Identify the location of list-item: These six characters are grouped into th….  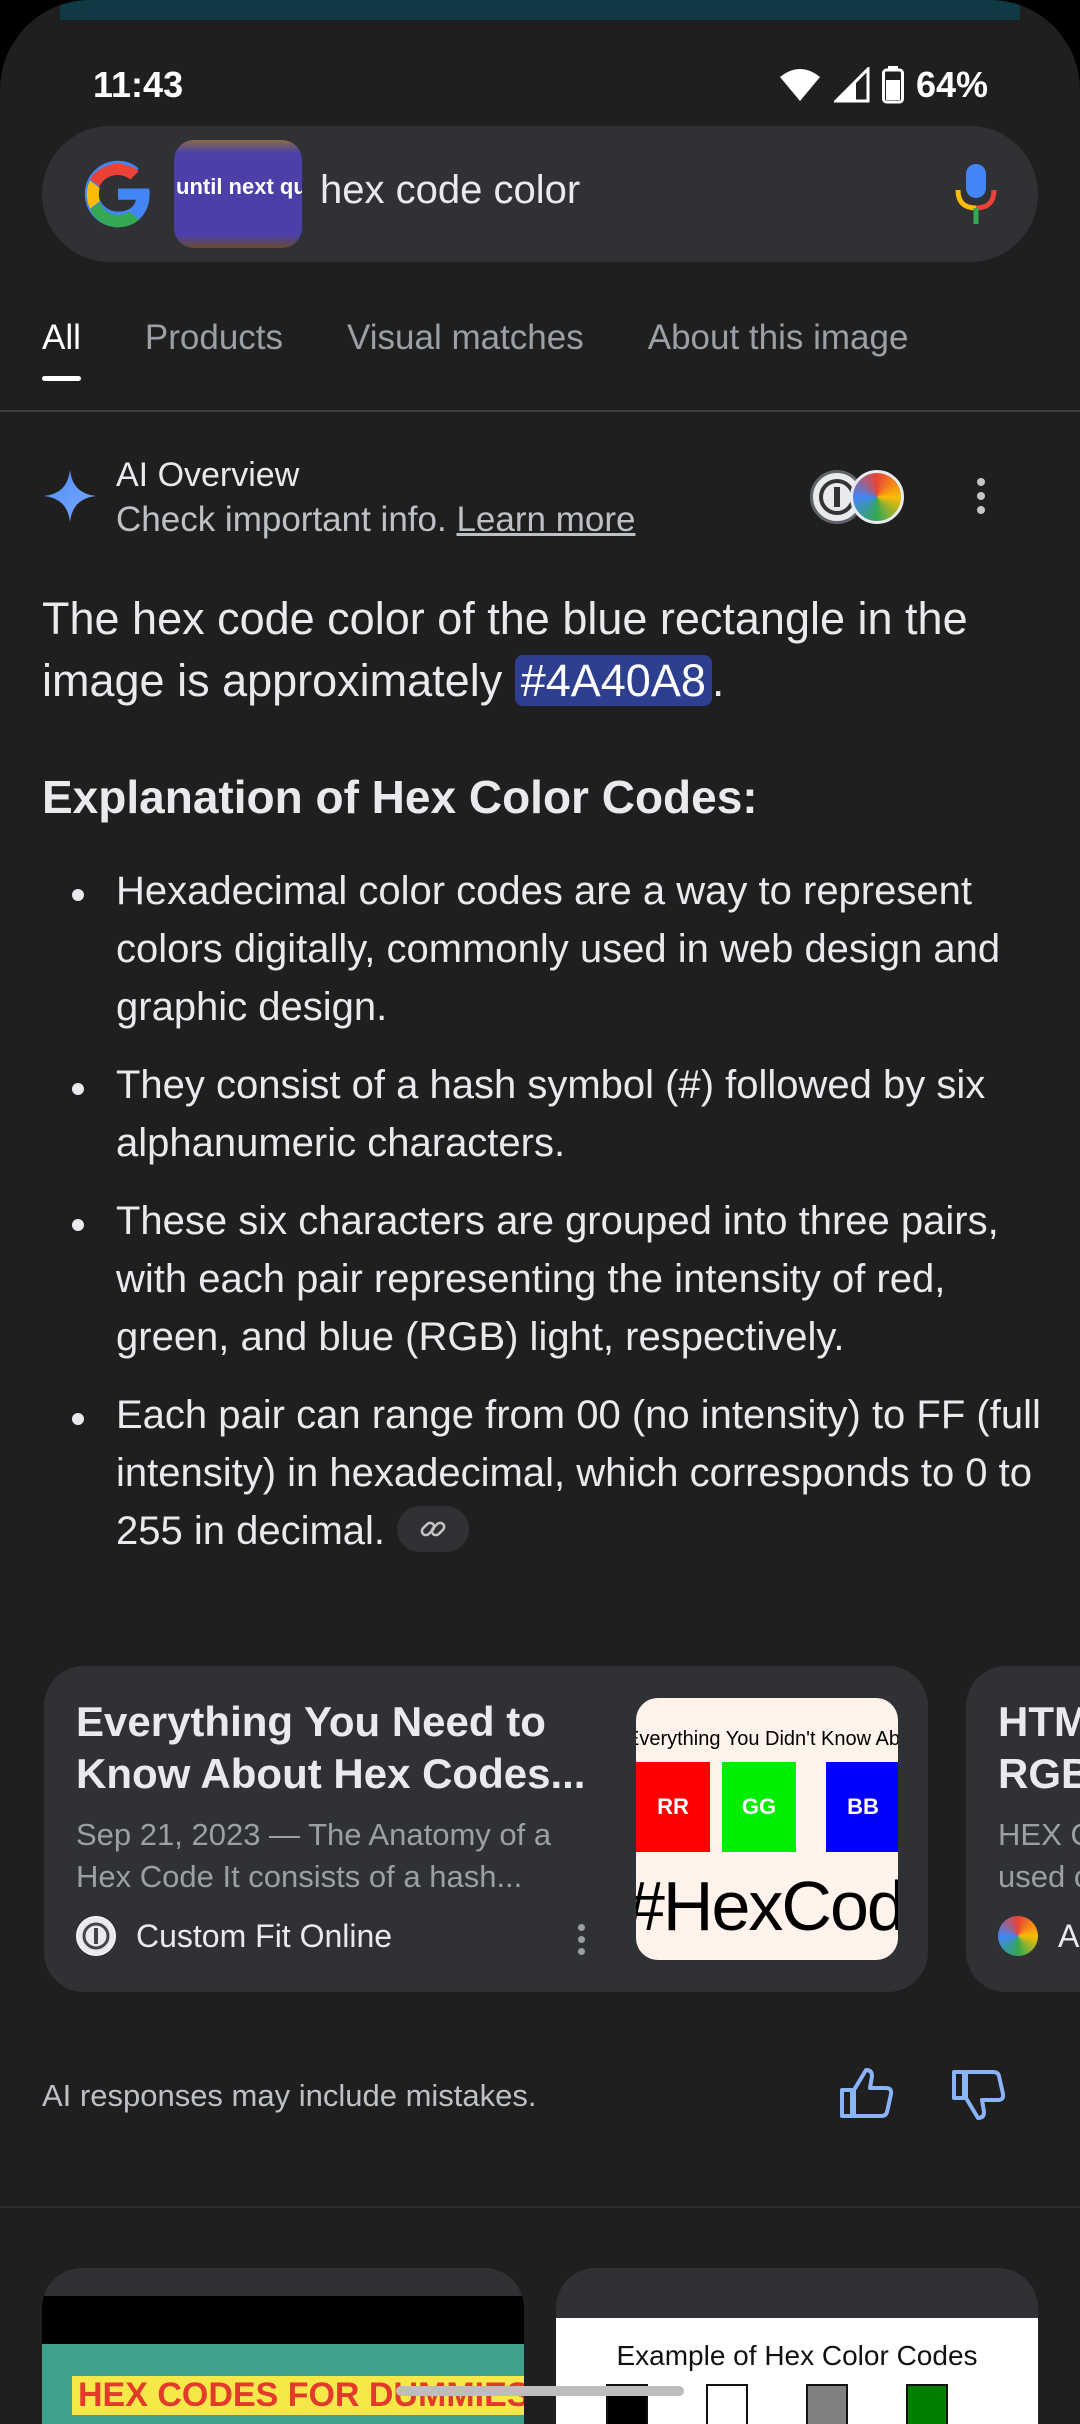
(542, 1279).